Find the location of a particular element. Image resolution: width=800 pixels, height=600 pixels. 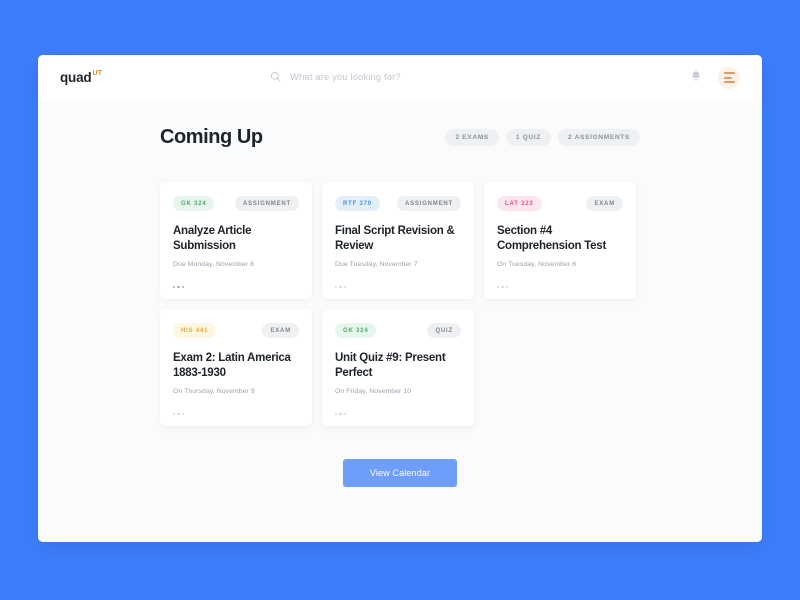

footer-actions: View Calendar is located at coordinates (400, 473).